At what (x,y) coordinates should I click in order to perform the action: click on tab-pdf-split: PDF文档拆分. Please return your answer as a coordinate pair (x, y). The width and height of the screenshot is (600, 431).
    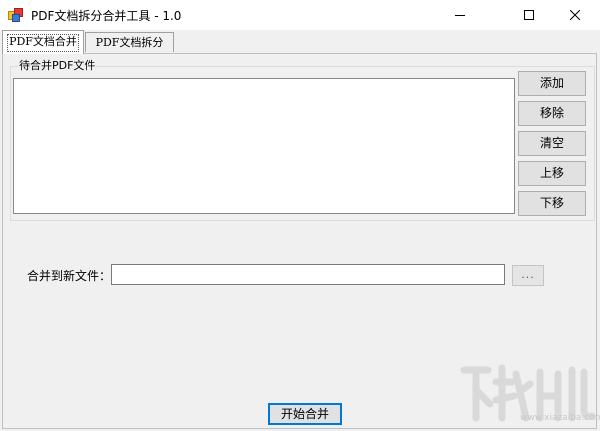
    Looking at the image, I should click on (129, 42).